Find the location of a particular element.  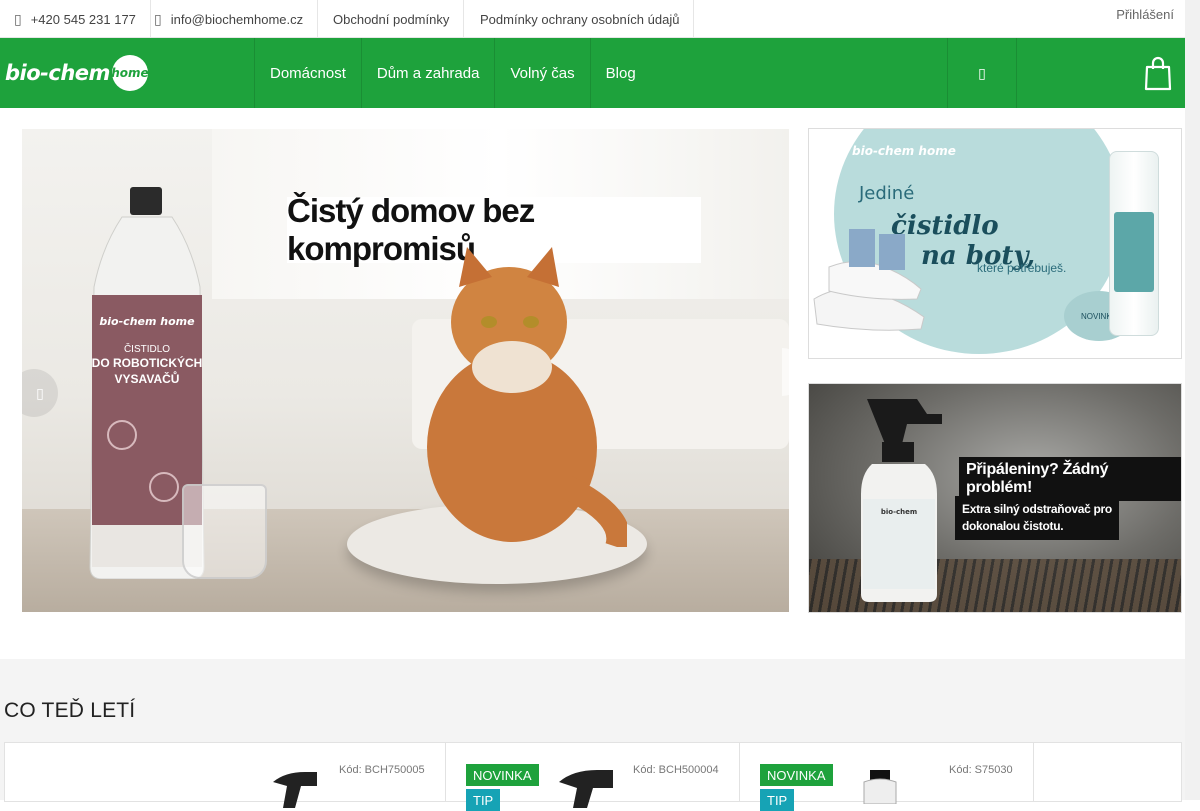

nav-item-dum-a-zahrada: Dům a zahrada is located at coordinates (427, 73).